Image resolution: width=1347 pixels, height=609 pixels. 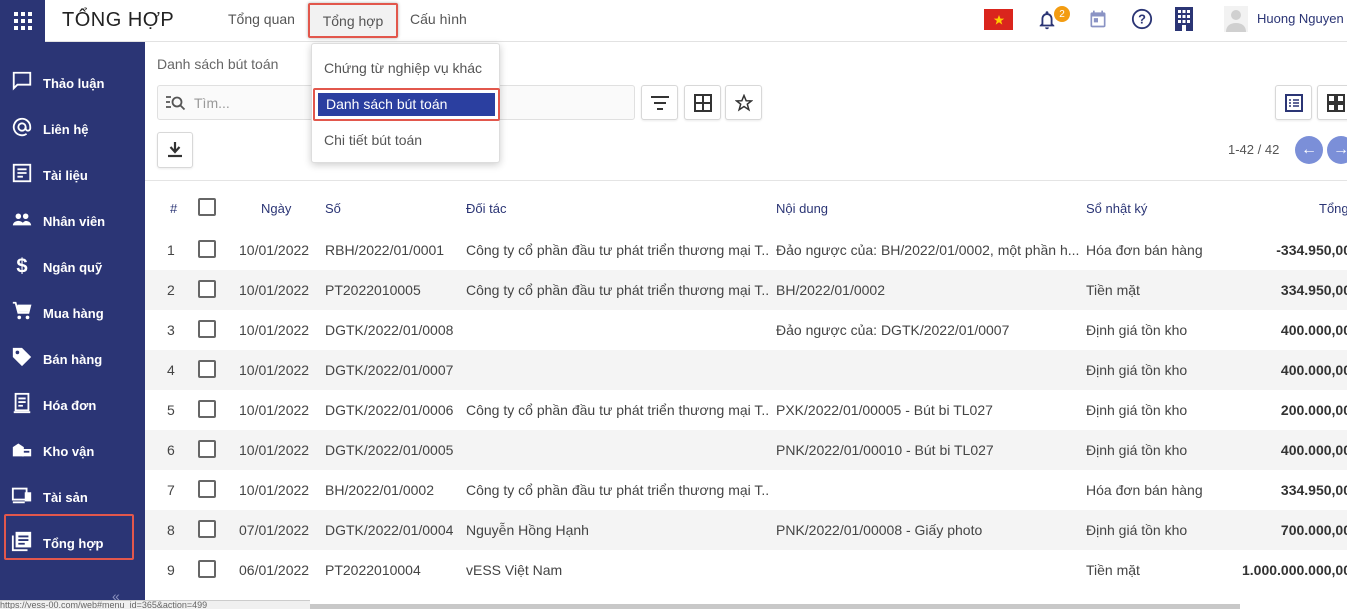 What do you see at coordinates (72, 496) in the screenshot?
I see `sidebar-item-tai-san: Tài sản` at bounding box center [72, 496].